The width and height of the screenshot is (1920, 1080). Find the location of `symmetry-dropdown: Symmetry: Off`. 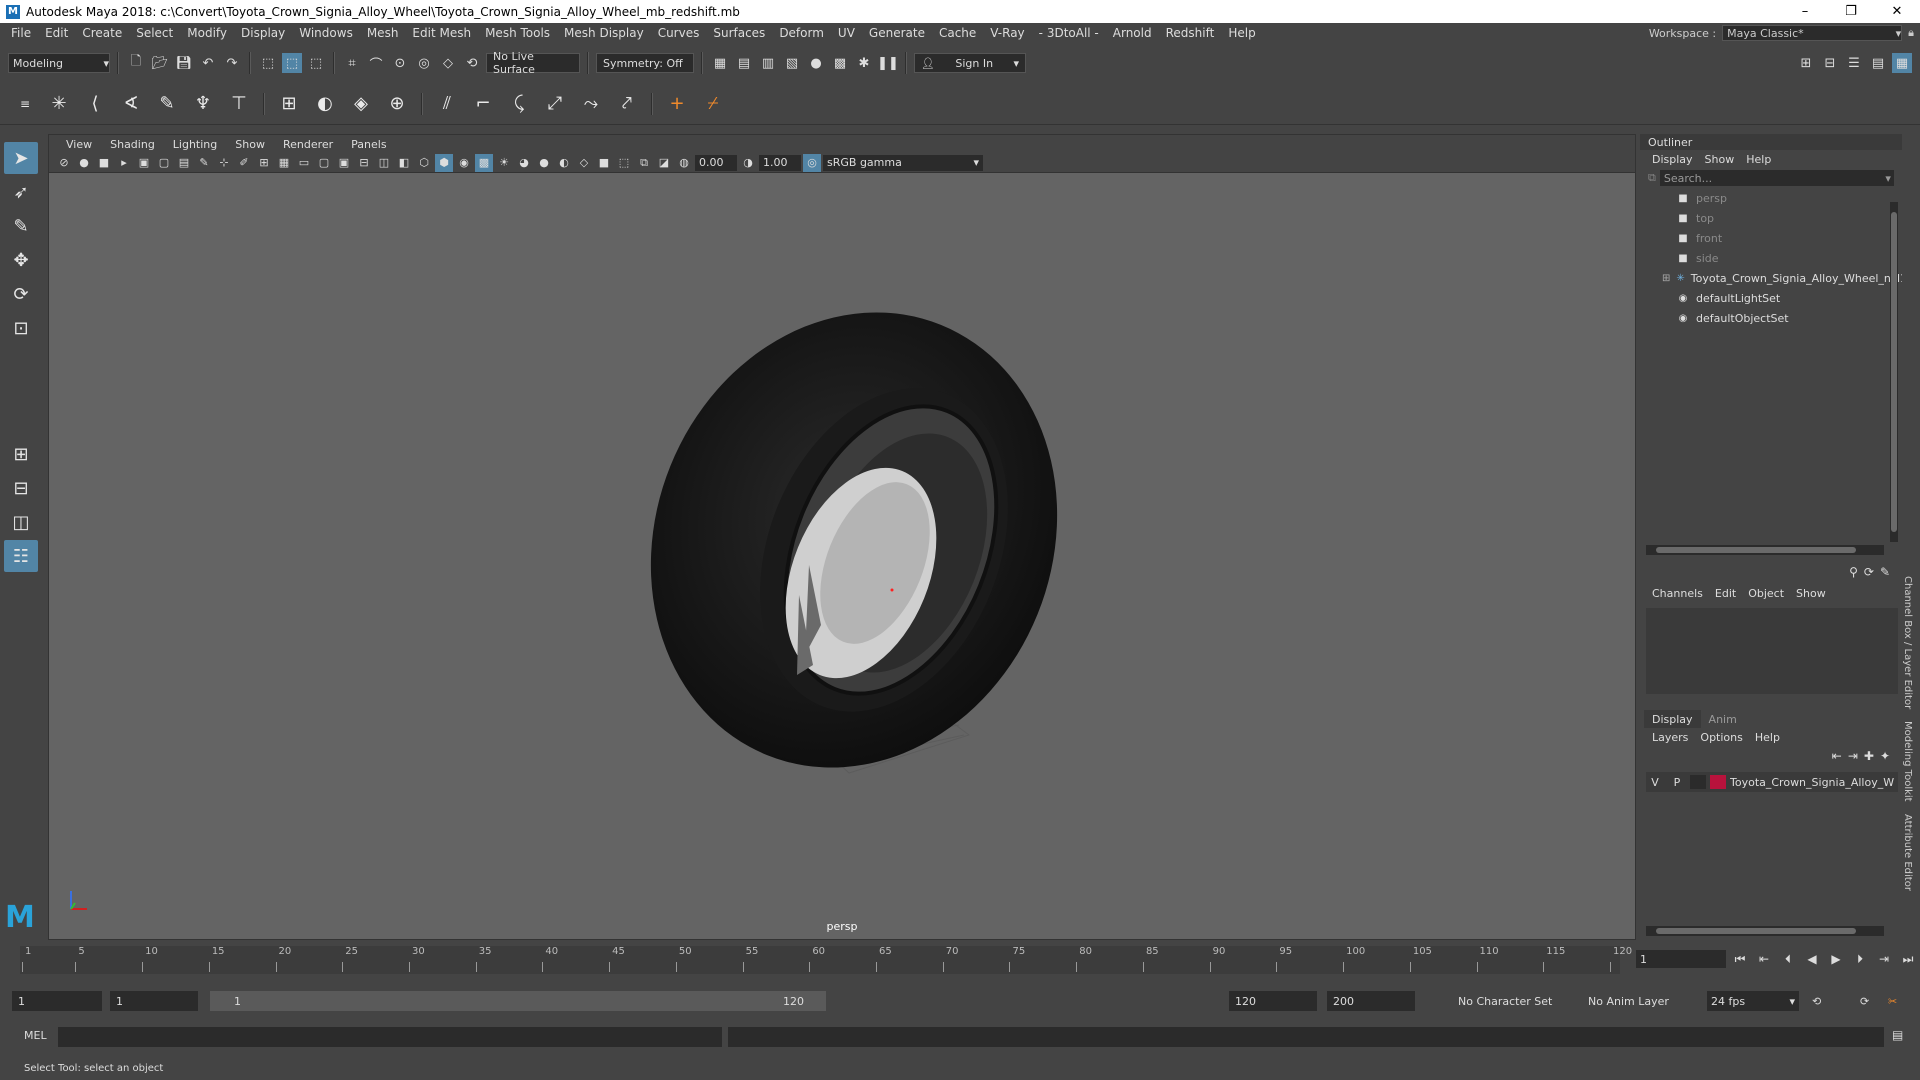

symmetry-dropdown: Symmetry: Off is located at coordinates (645, 63).